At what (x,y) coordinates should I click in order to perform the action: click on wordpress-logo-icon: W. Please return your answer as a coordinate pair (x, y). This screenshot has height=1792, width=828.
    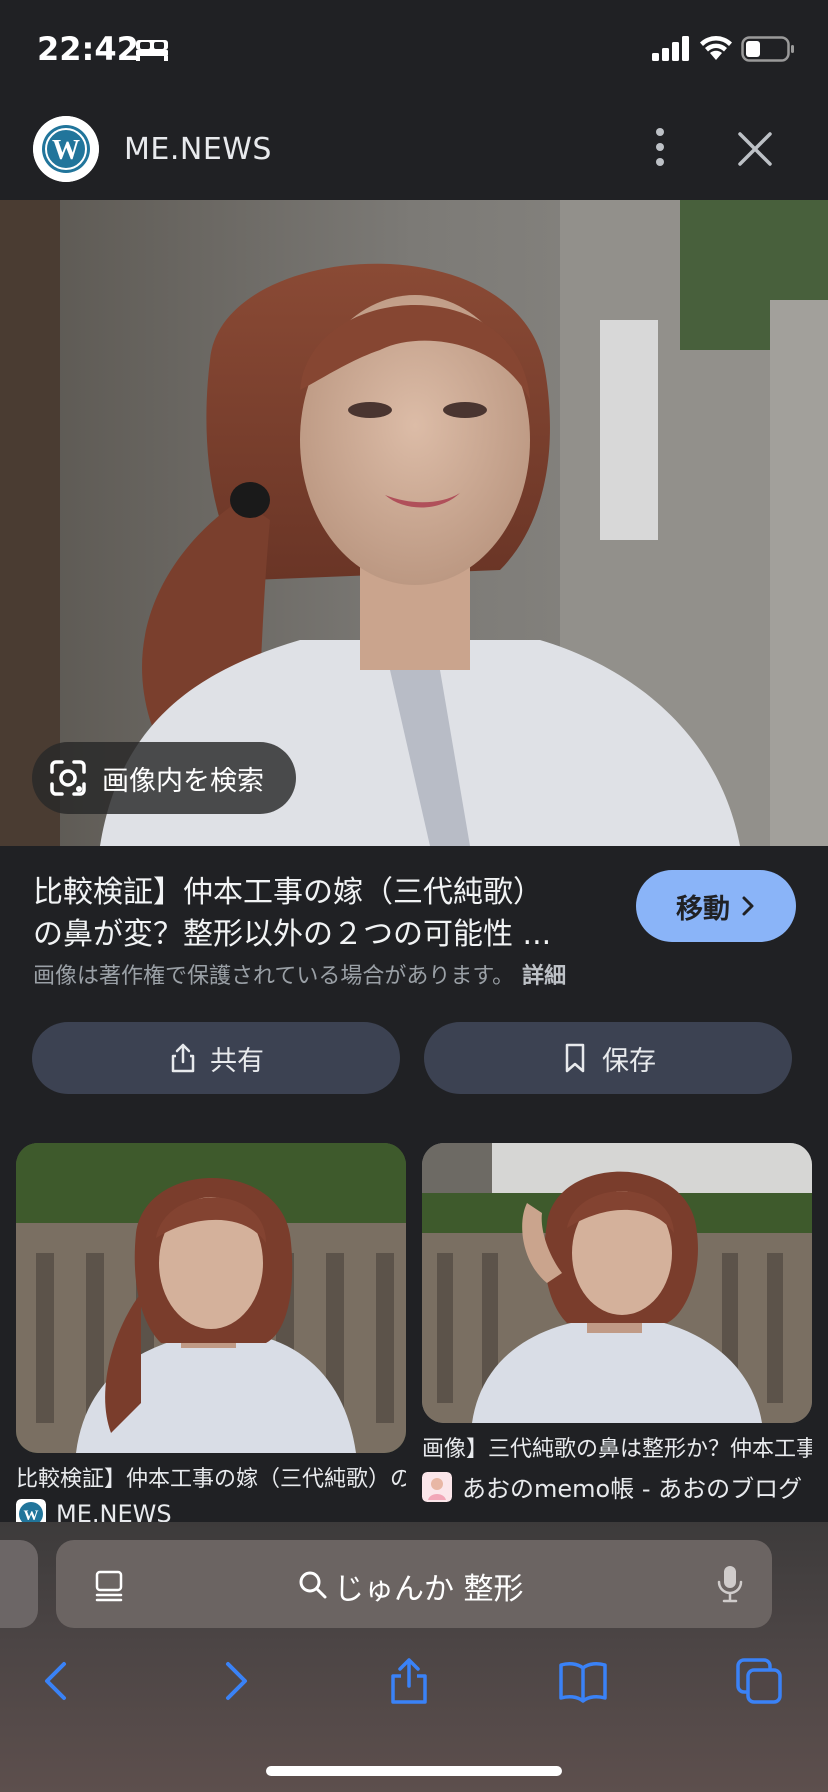
    Looking at the image, I should click on (66, 149).